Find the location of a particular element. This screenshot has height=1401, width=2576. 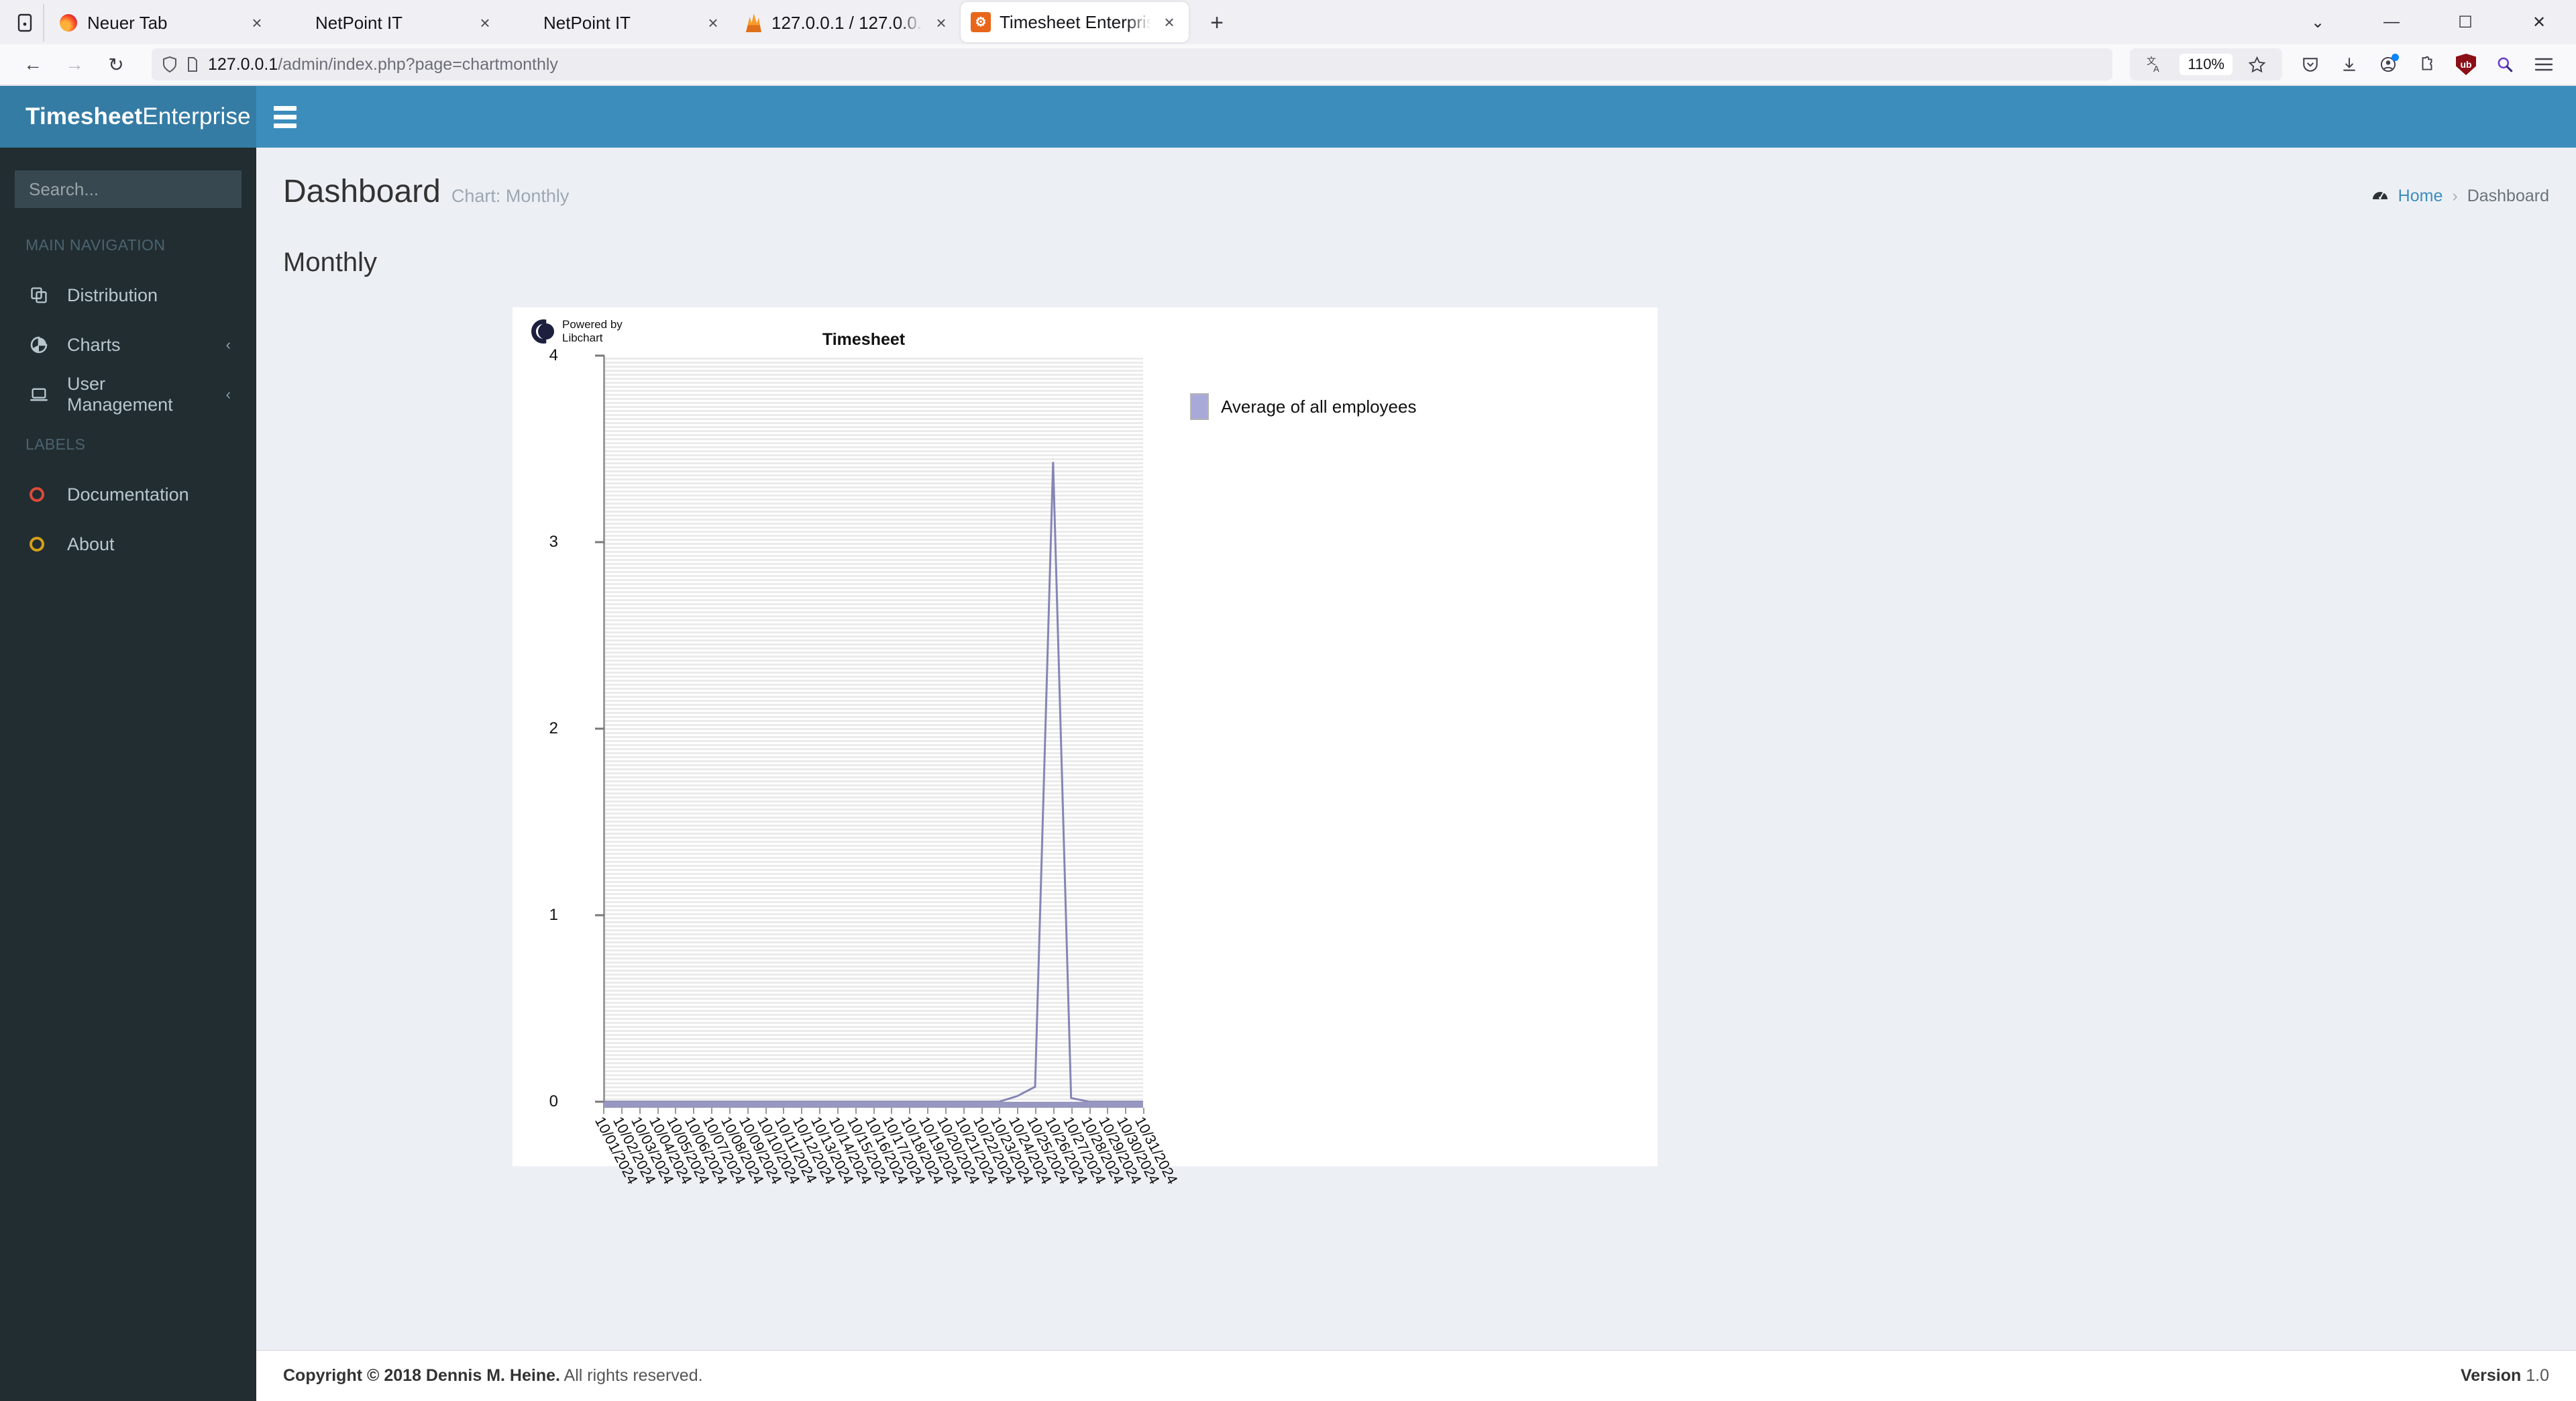

forward-button: → is located at coordinates (74, 64).